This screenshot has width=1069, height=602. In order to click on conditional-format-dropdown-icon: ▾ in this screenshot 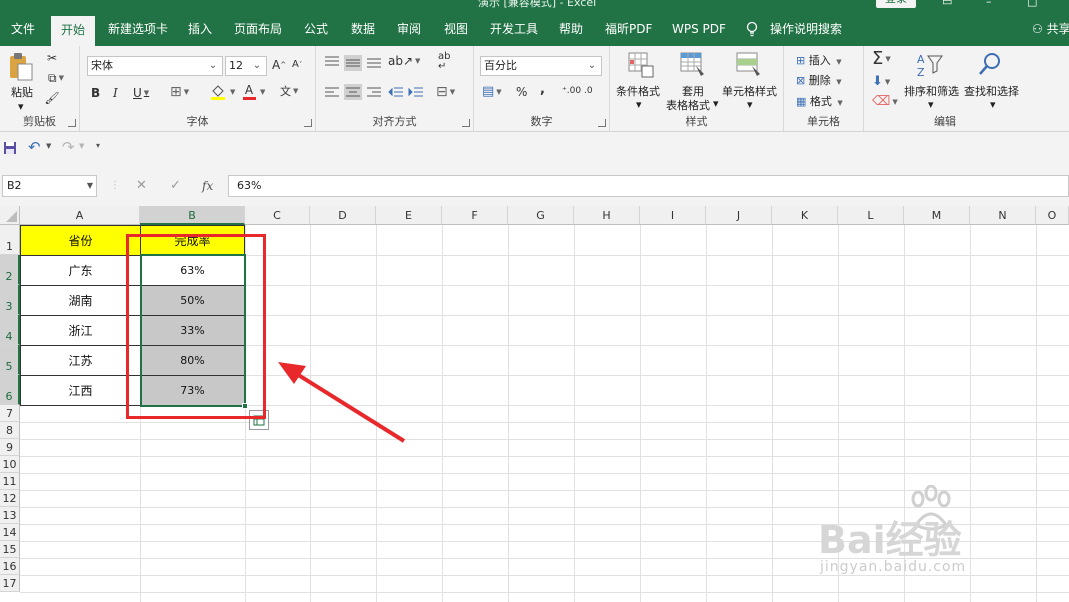, I will do `click(639, 104)`.